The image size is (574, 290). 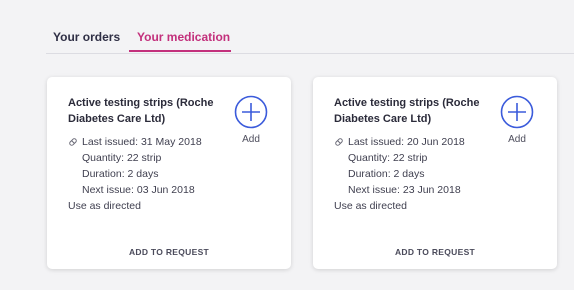 I want to click on last-issued: Last issued: 20 Jun 2018, so click(x=399, y=142).